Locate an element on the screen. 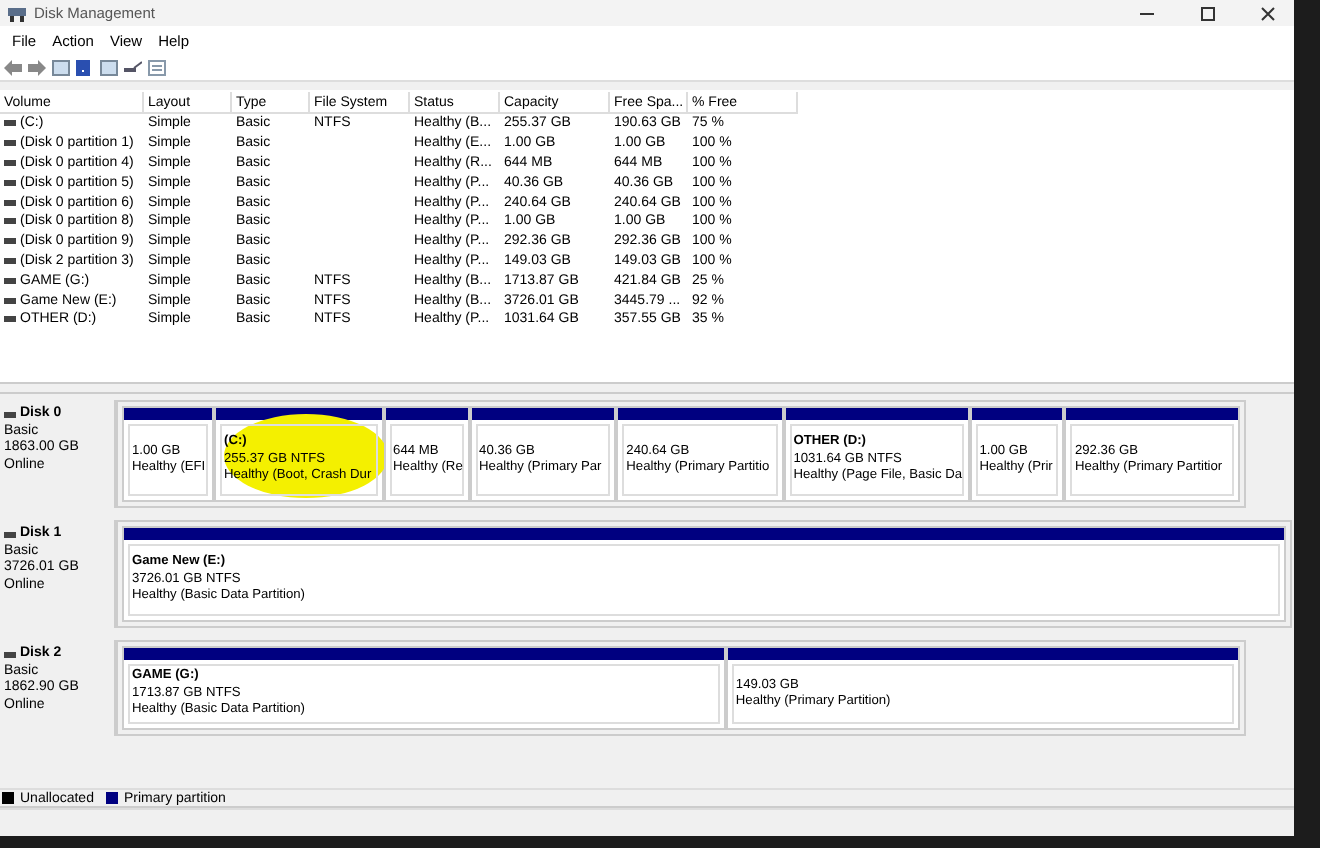 The image size is (1320, 848). forward-icon is located at coordinates (37, 67).